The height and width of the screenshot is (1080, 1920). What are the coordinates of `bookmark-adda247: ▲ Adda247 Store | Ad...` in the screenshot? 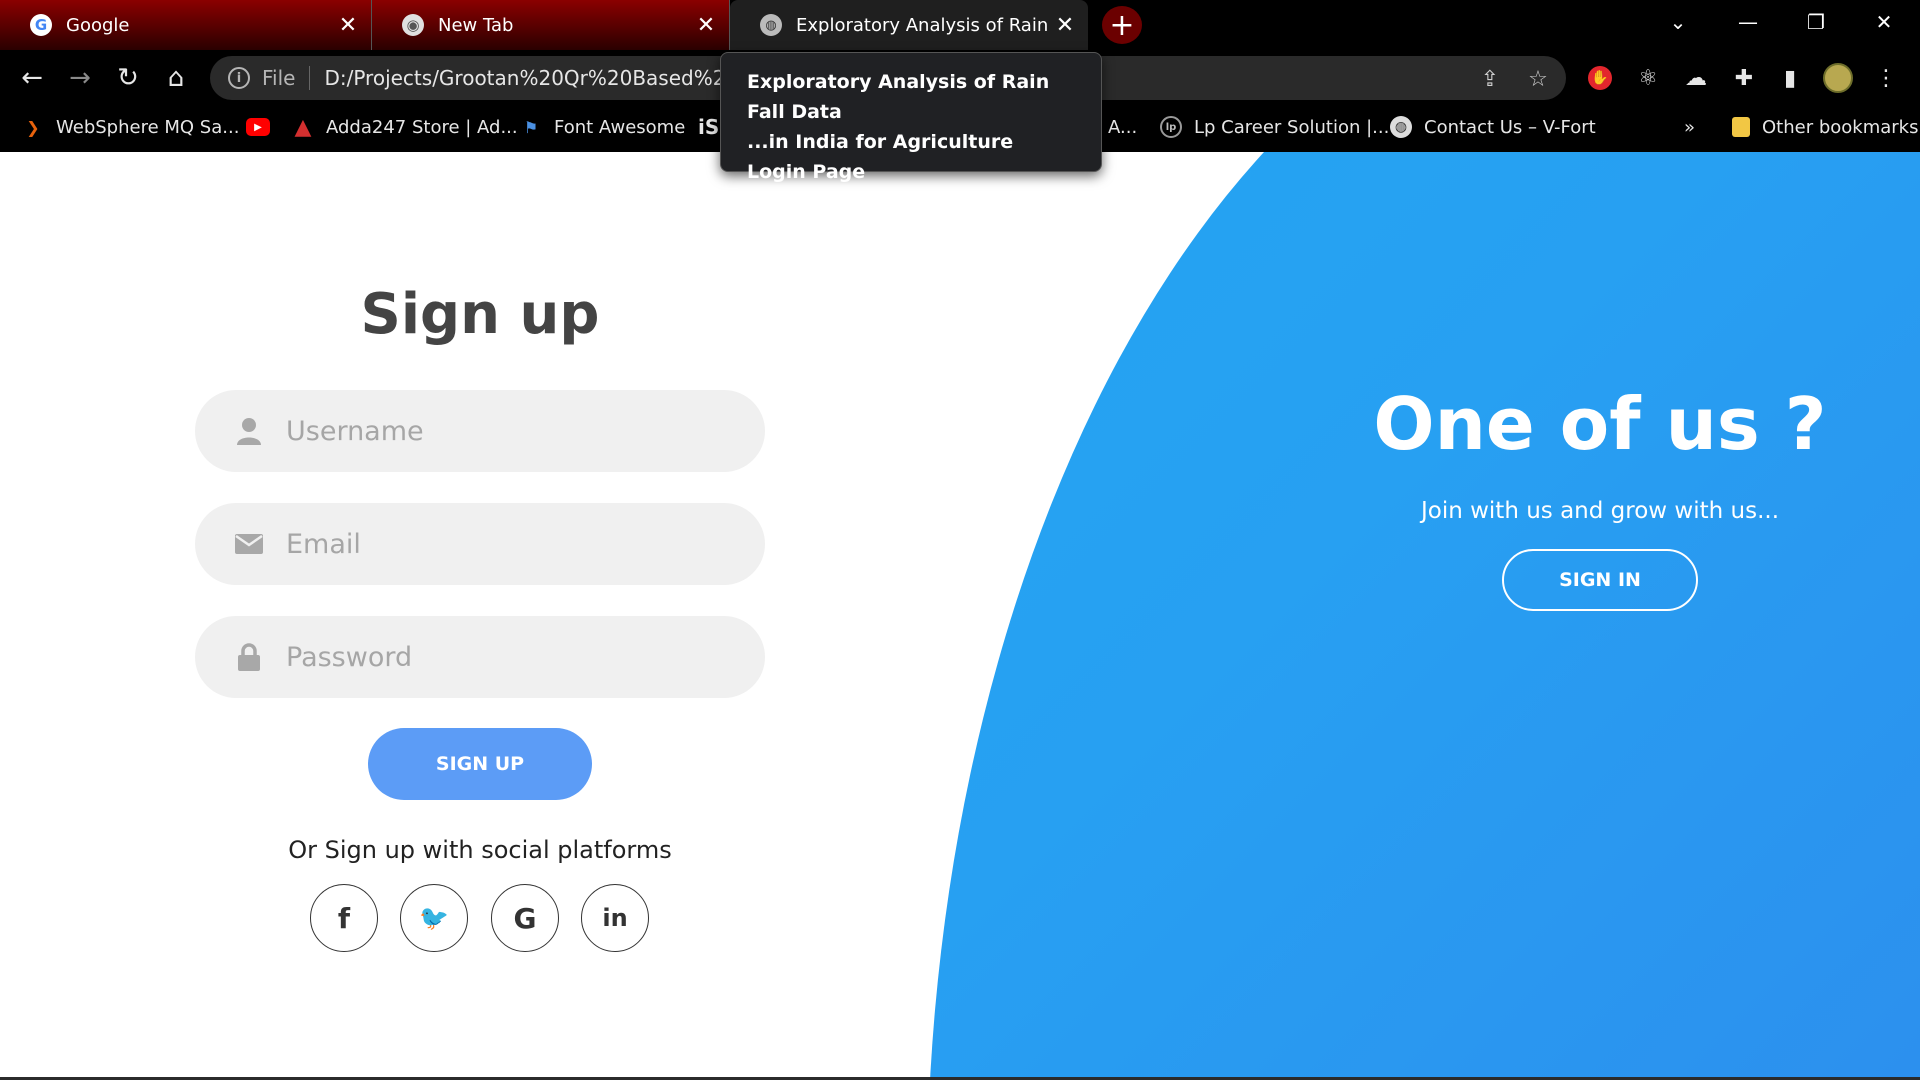 It's located at (405, 127).